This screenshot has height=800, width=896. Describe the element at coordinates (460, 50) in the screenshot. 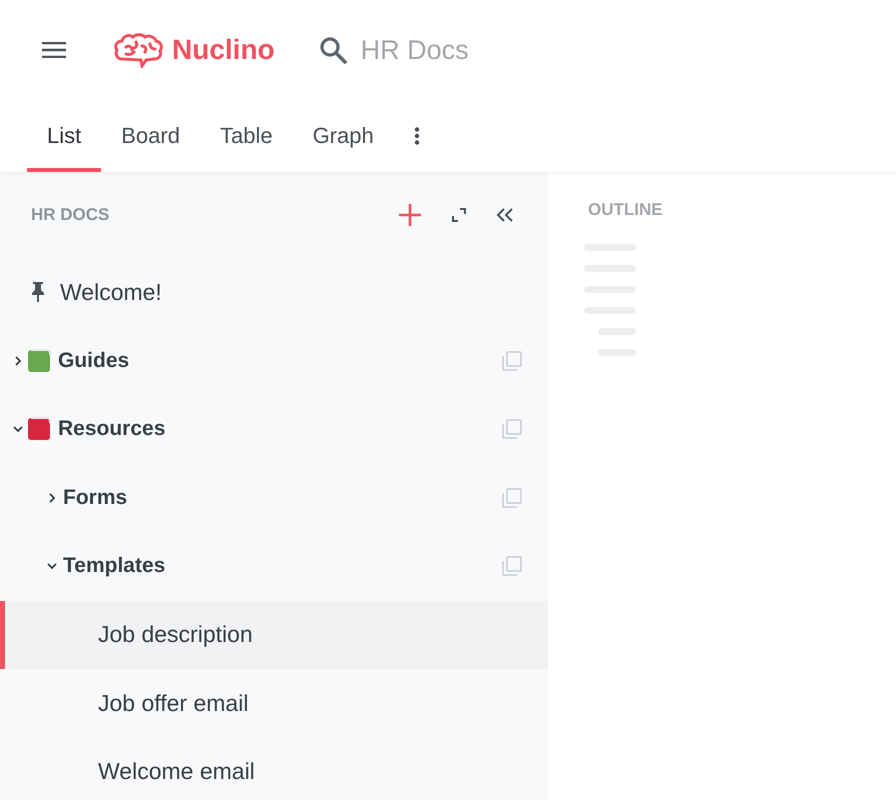

I see `search-field: HR Docs` at that location.